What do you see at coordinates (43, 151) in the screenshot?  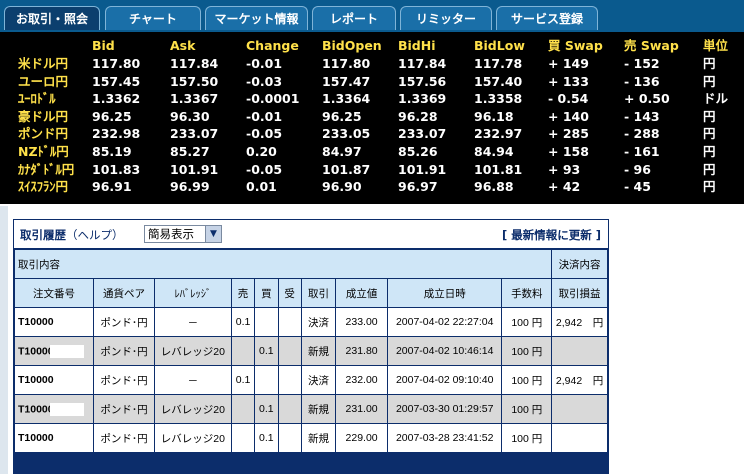 I see `rate-row-name: NZﾄﾞﾙ円` at bounding box center [43, 151].